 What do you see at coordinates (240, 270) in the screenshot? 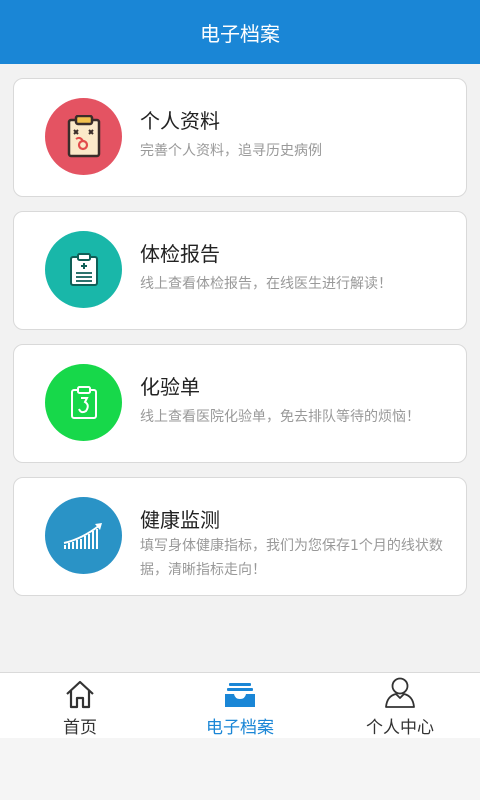
I see `card-exam-report: 体检报告 线上查看体检报告，在线医生进行解读！` at bounding box center [240, 270].